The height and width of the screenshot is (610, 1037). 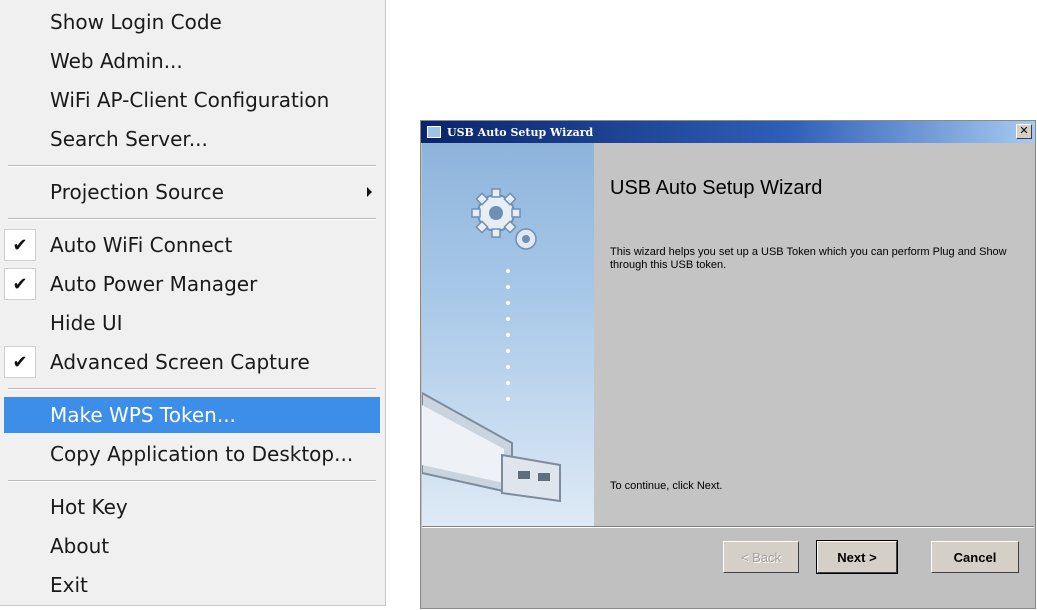 What do you see at coordinates (154, 284) in the screenshot?
I see `menu-item-label: Auto Power Manager` at bounding box center [154, 284].